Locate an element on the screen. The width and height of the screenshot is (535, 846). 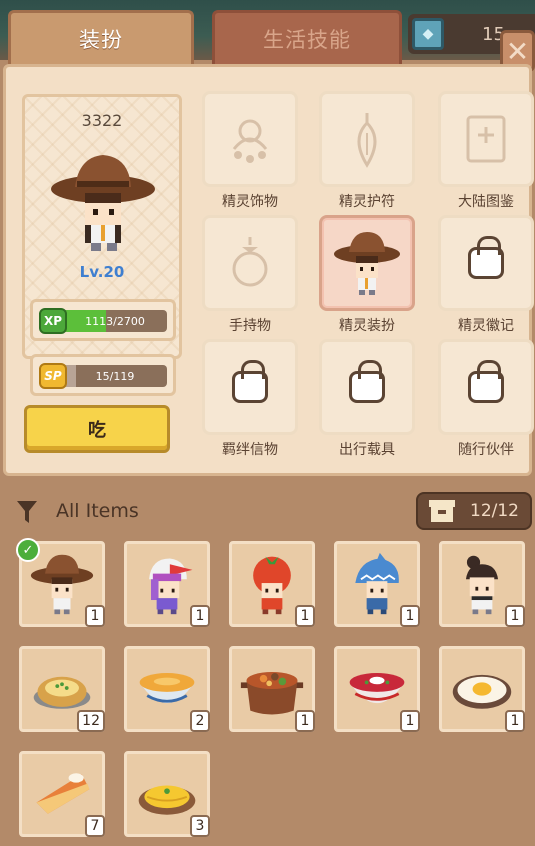
slot-label-spirit-costume: 精灵装扮 is located at coordinates (367, 326).